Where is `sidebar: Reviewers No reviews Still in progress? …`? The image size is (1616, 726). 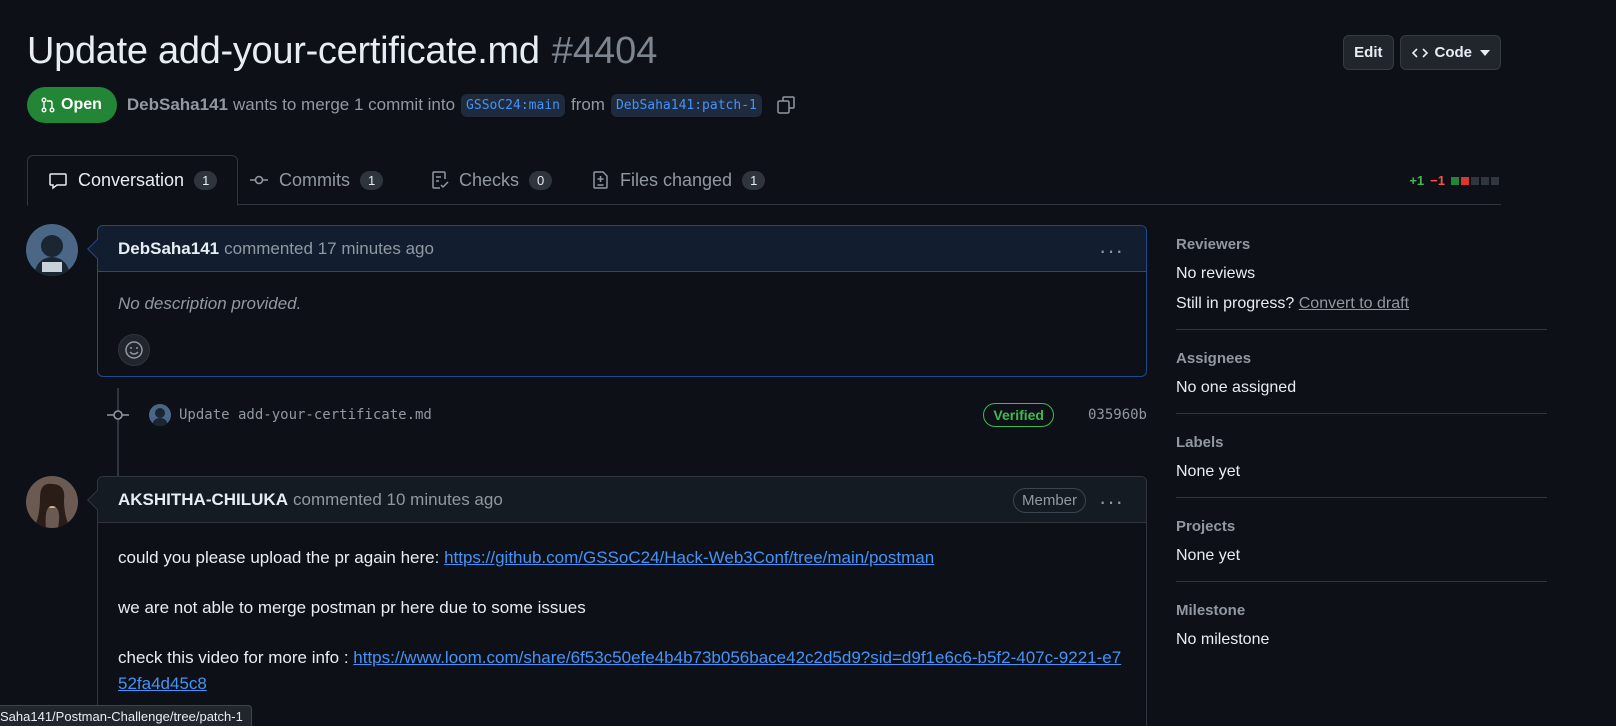 sidebar: Reviewers No reviews Still in progress? … is located at coordinates (1361, 460).